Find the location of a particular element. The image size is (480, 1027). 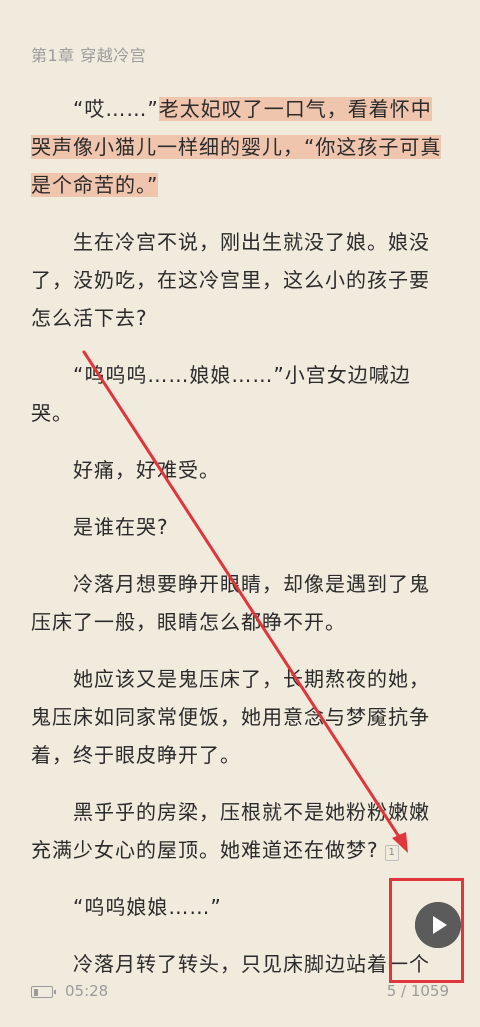

paragraph: “呜呜娘娘……” is located at coordinates (147, 907).